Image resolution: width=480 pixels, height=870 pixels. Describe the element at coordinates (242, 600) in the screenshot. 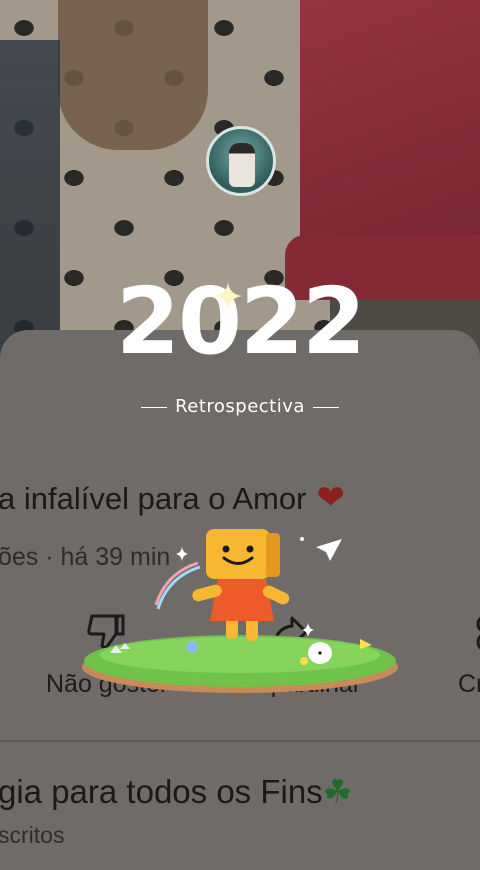

I see `mascot-body` at that location.